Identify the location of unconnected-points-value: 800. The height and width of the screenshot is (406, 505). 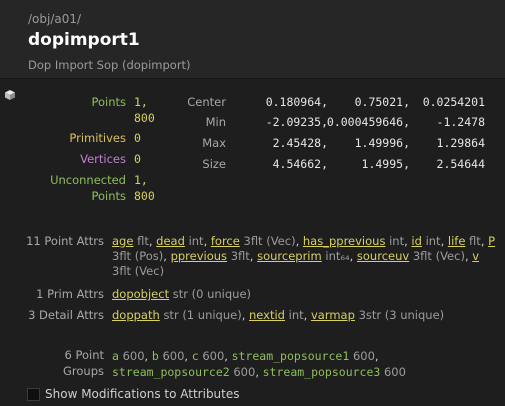
(144, 196).